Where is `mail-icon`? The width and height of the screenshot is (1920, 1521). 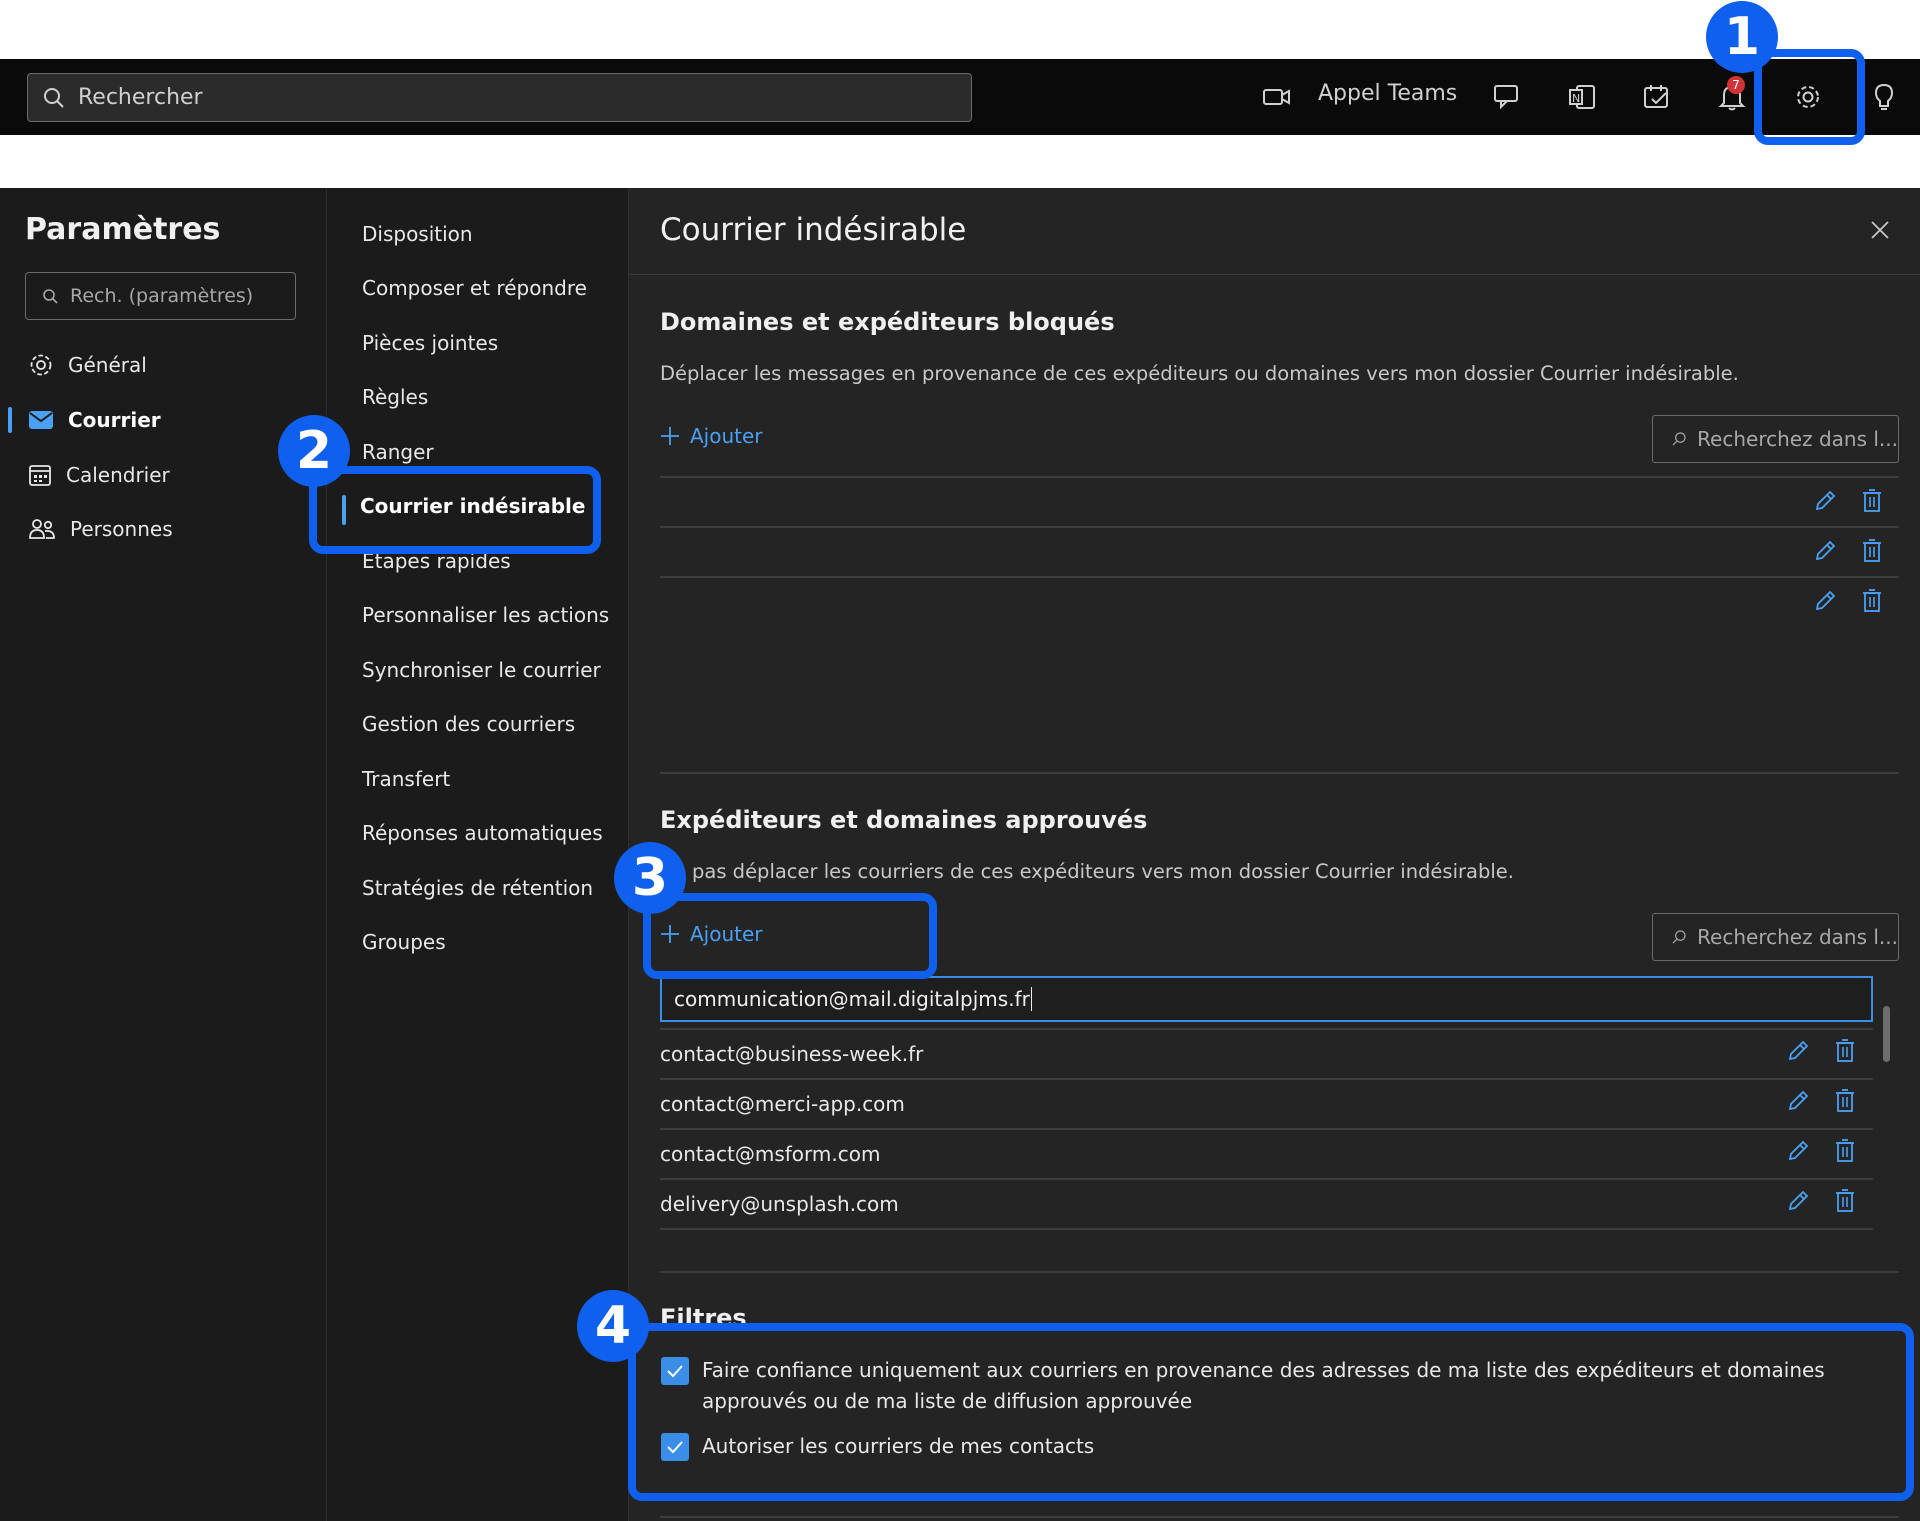 mail-icon is located at coordinates (41, 420).